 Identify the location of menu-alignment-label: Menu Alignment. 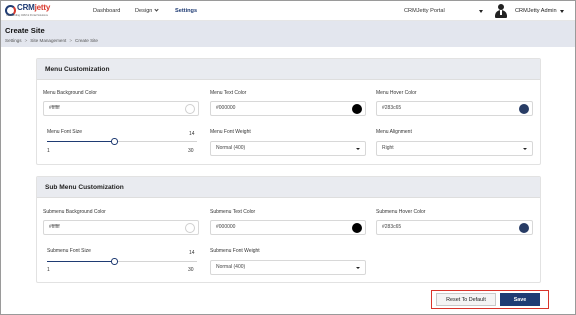
(394, 132).